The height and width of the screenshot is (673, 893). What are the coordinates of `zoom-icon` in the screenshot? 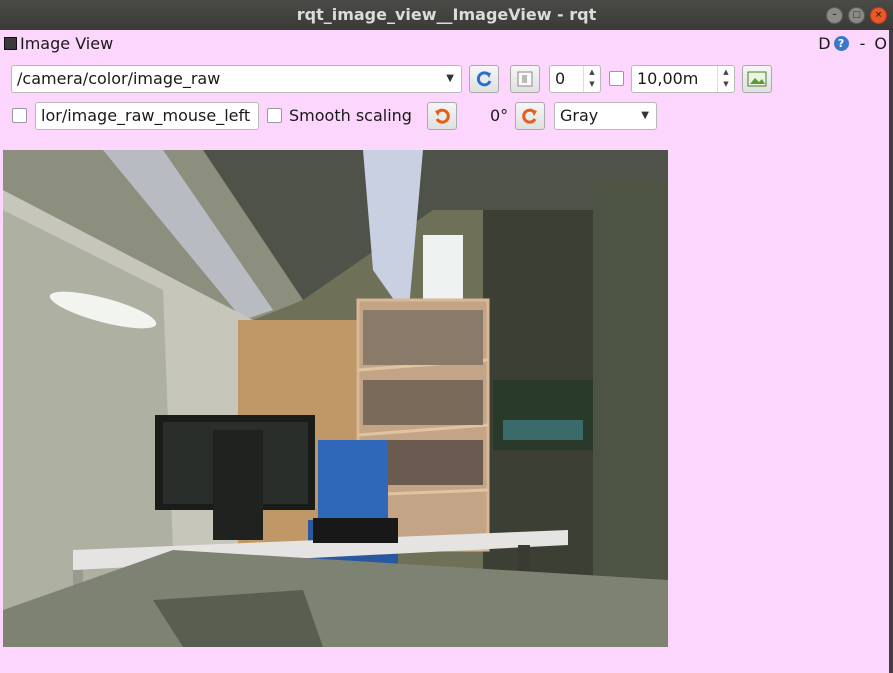 It's located at (525, 79).